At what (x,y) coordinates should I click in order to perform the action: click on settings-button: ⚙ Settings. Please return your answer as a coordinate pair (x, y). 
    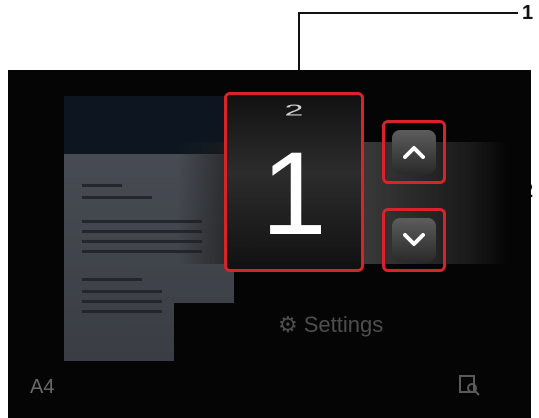
    Looking at the image, I should click on (330, 325).